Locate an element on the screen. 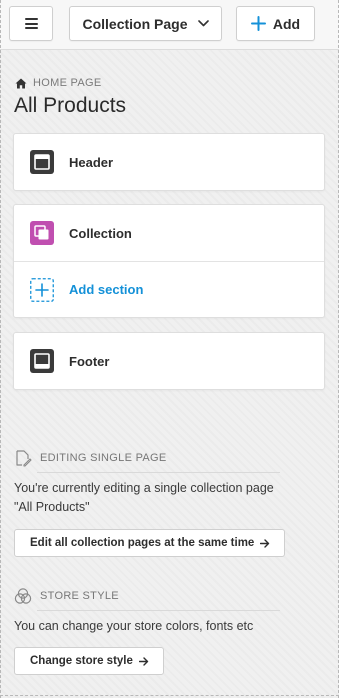  header-section-card: Header is located at coordinates (169, 162).